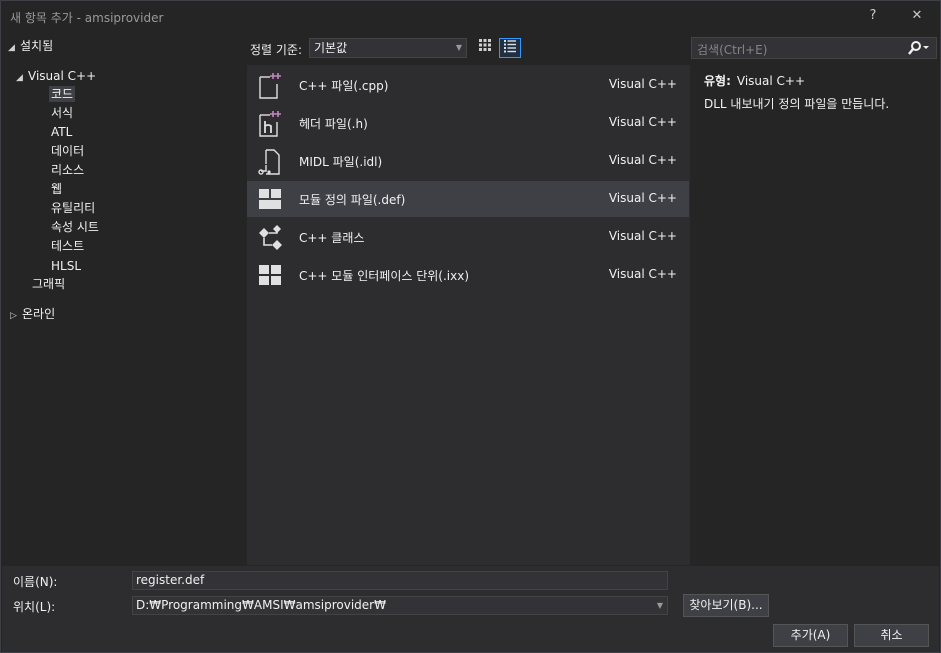 The height and width of the screenshot is (653, 941). I want to click on tree-item-atl: ATL, so click(61, 132).